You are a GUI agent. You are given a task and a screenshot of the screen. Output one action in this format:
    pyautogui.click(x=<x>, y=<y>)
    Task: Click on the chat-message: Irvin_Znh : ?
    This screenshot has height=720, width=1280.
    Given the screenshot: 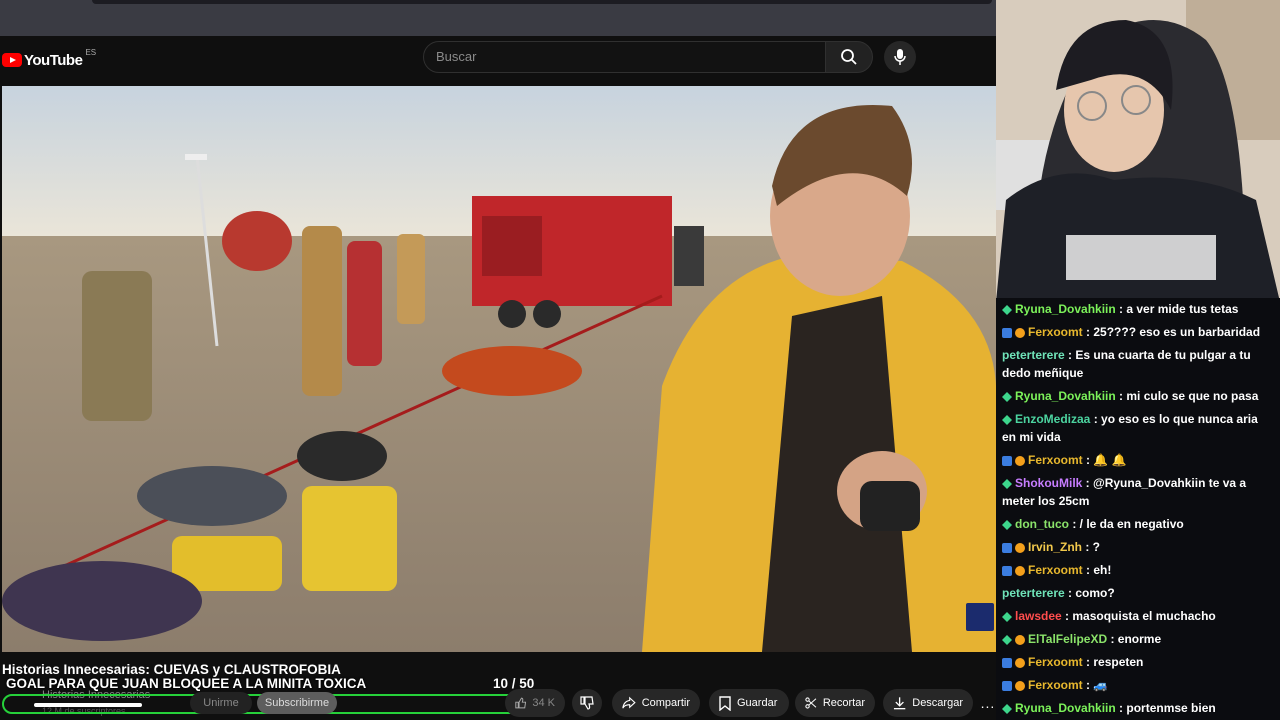 What is the action you would take?
    pyautogui.click(x=1138, y=547)
    